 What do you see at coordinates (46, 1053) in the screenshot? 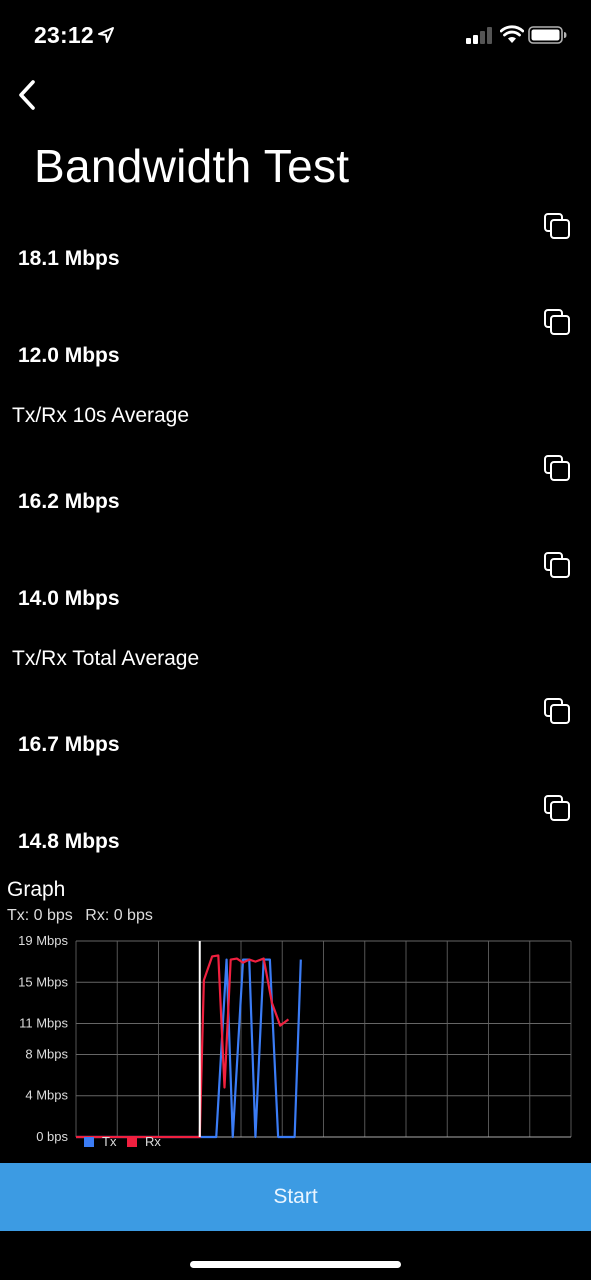
I see `chart-y-tick-label: 8 Mbps` at bounding box center [46, 1053].